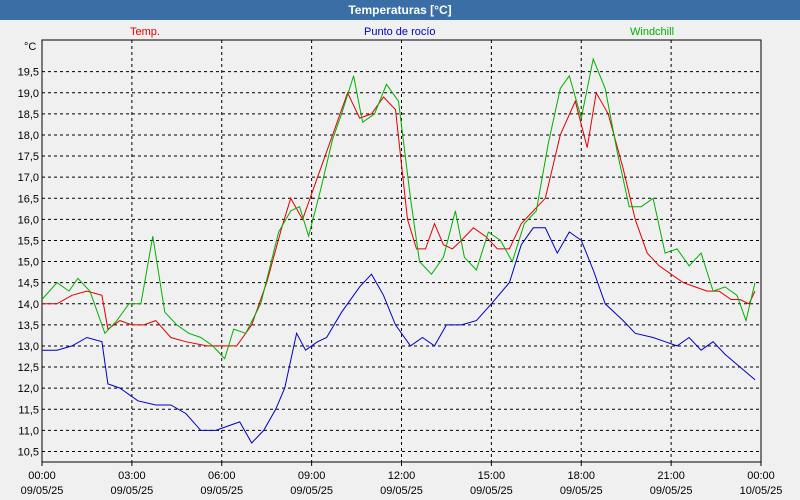 This screenshot has height=500, width=800. Describe the element at coordinates (28, 389) in the screenshot. I see `y-tick-label: 12,0` at that location.